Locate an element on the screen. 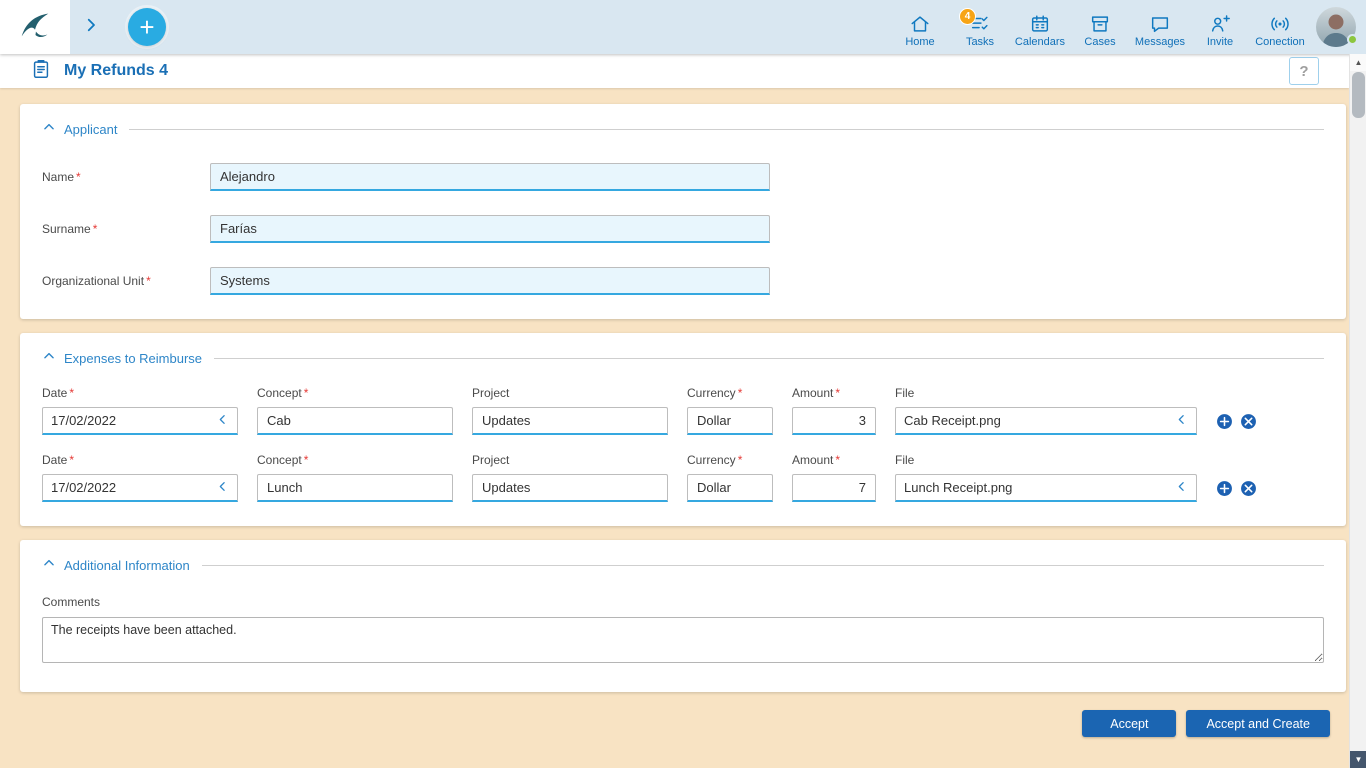  file-picker: Lunch Receipt.png is located at coordinates (1046, 488).